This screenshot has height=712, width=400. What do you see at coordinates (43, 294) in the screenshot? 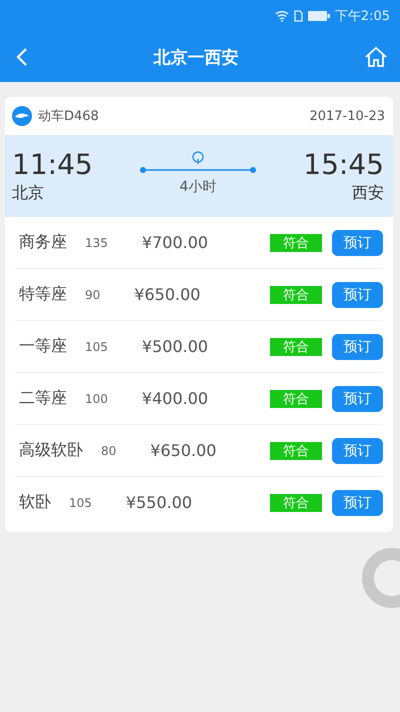
I see `seat-class: 特等座` at bounding box center [43, 294].